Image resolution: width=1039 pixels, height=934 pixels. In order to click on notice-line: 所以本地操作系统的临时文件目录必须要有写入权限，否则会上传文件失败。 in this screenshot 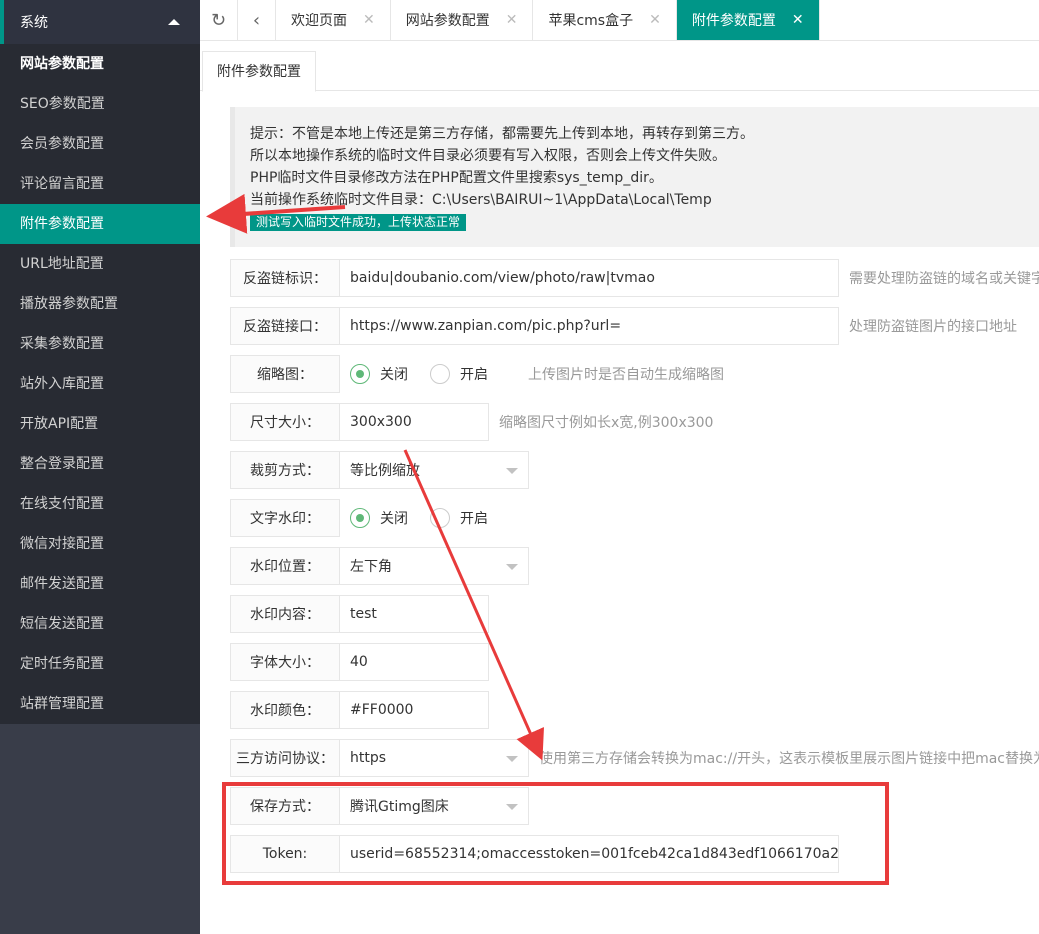, I will do `click(488, 156)`.